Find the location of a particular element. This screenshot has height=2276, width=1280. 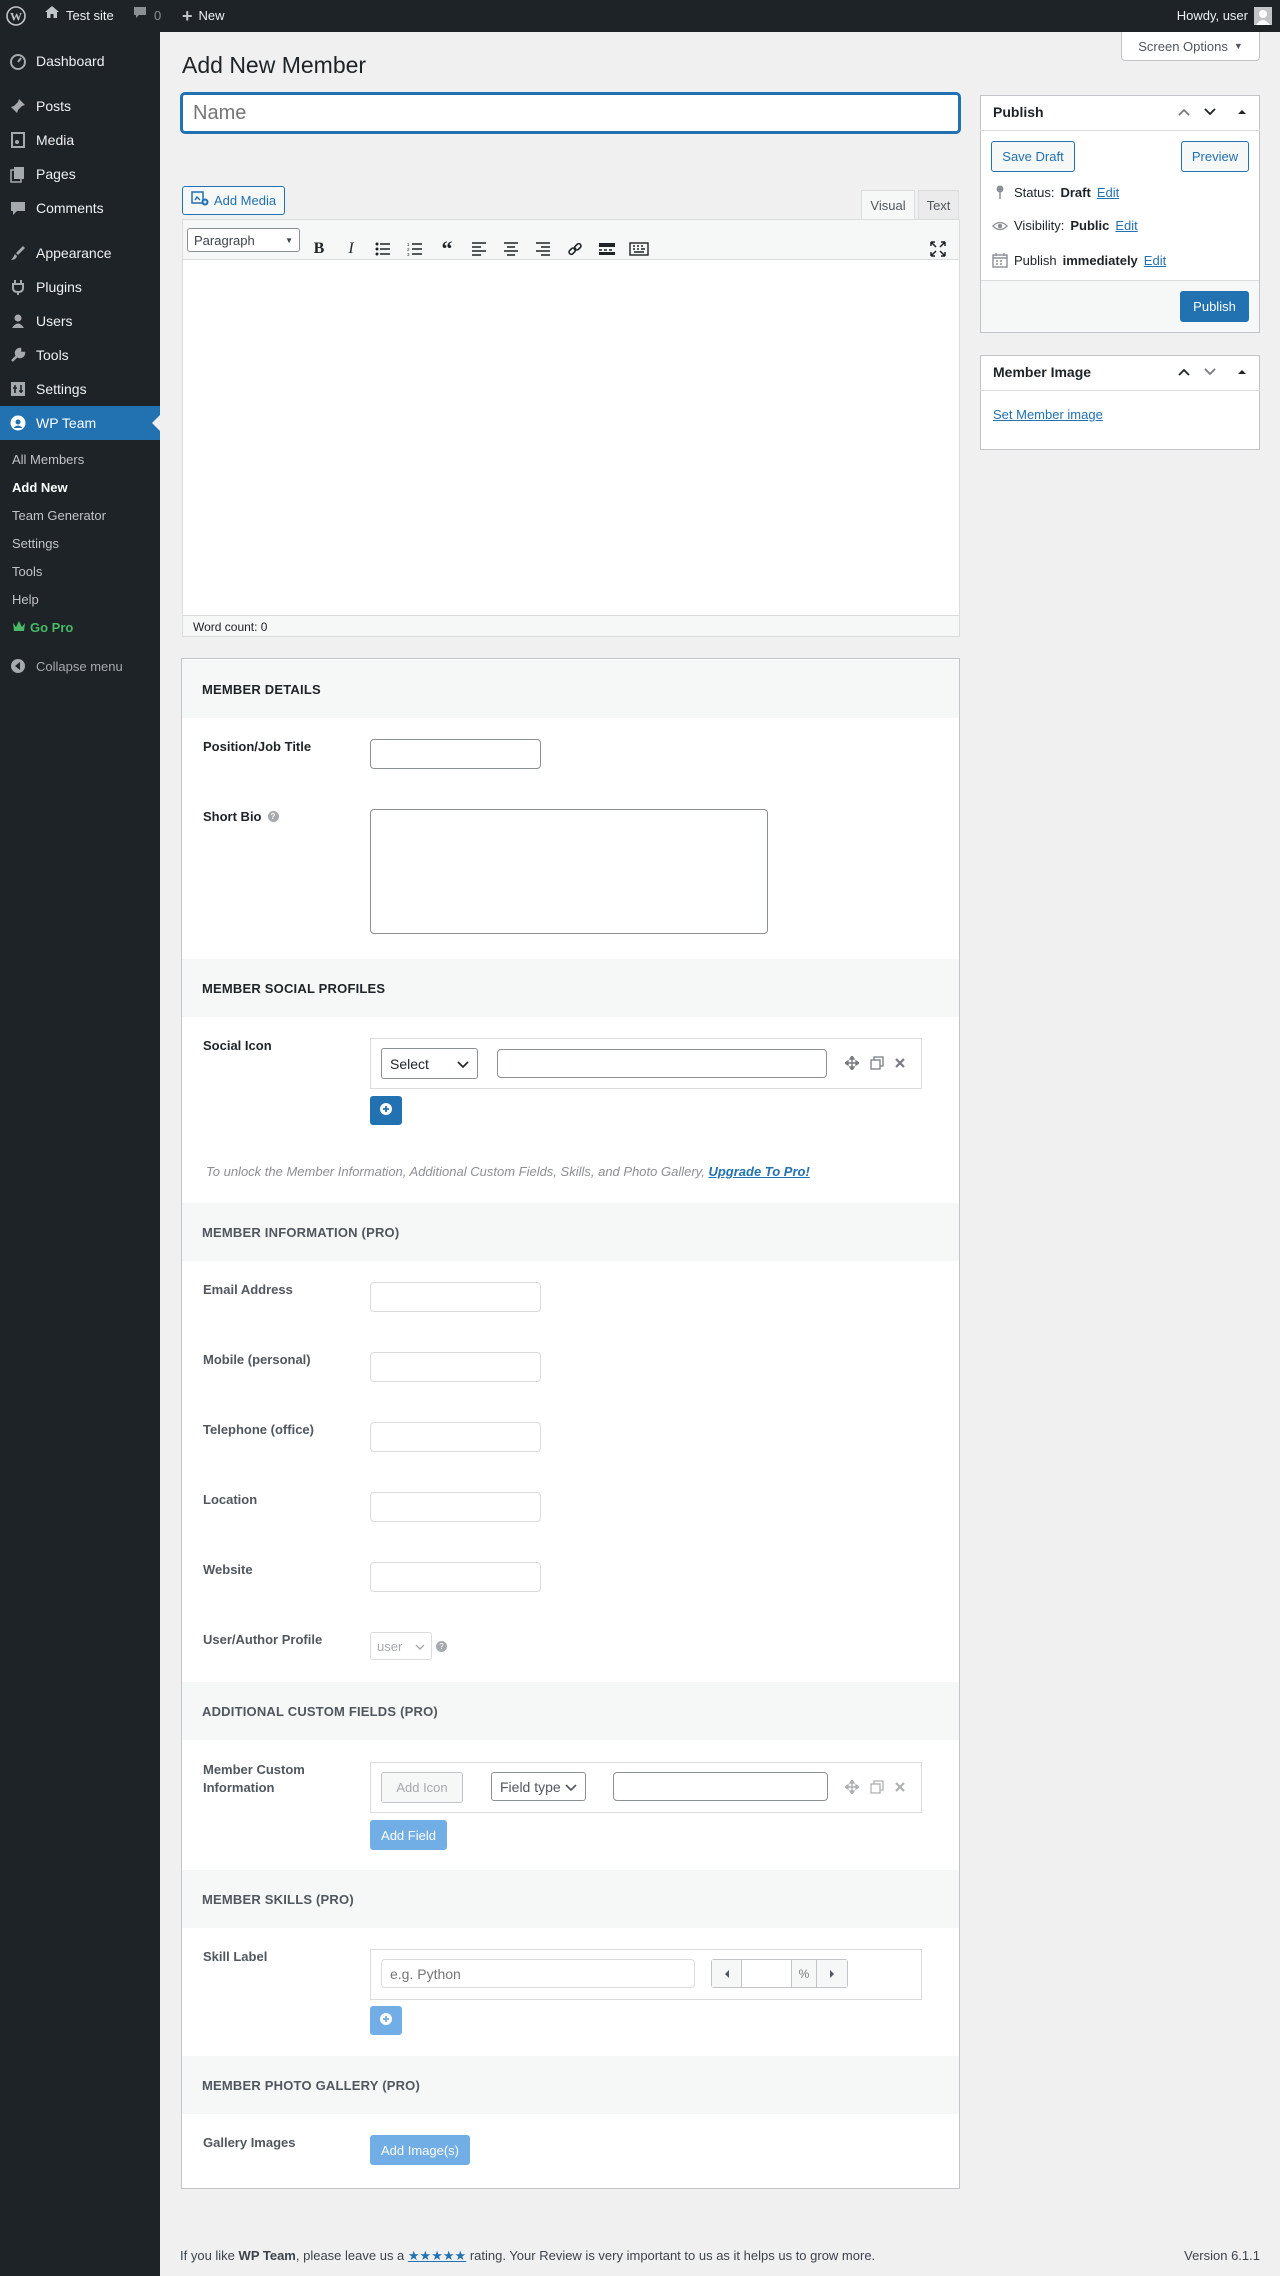

align-left-icon is located at coordinates (479, 249).